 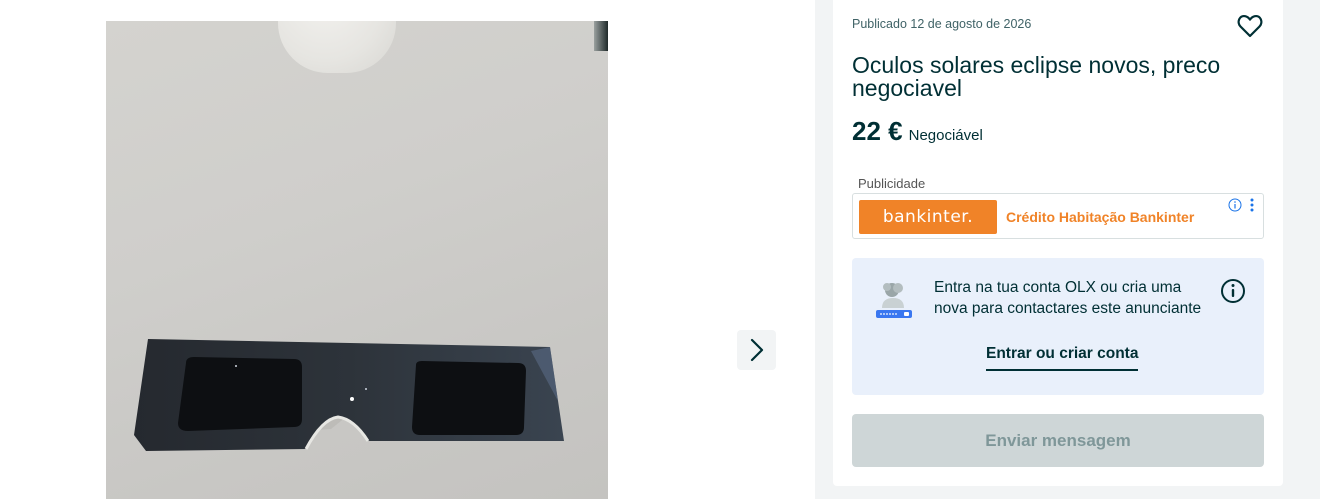 I want to click on user-login-icon, so click(x=894, y=300).